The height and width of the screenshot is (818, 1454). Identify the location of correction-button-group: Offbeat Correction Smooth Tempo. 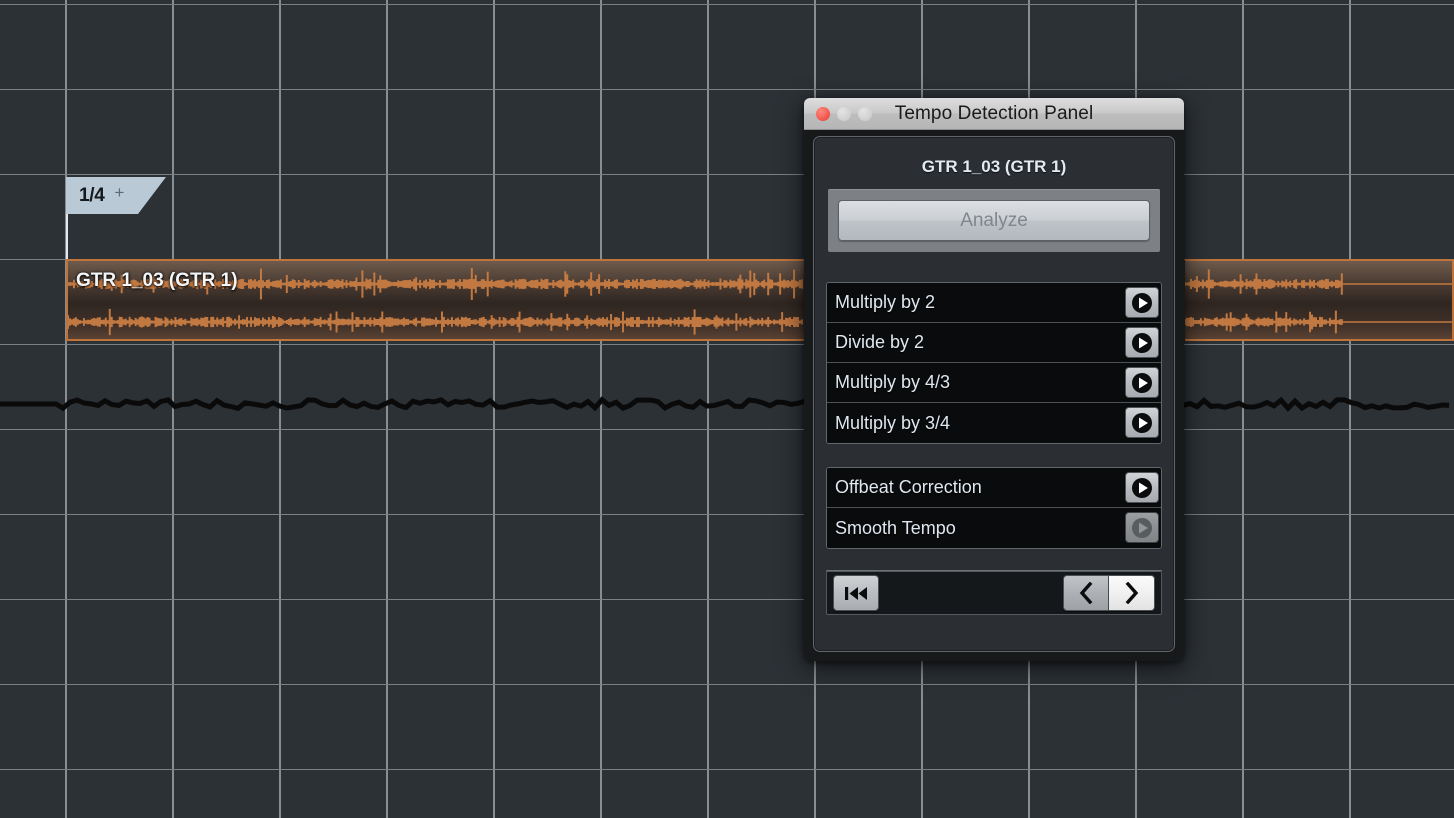
(994, 508).